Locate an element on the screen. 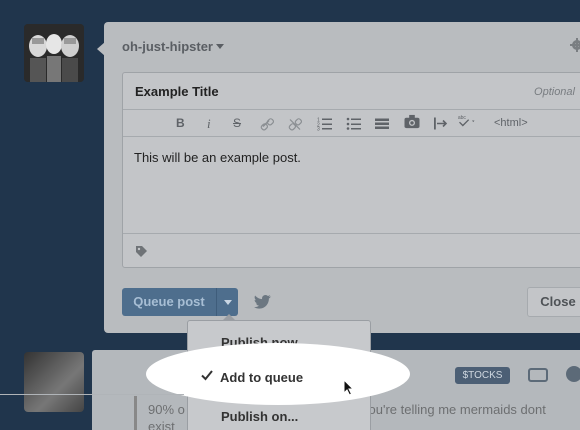  menu-divider is located at coordinates (92, 394).